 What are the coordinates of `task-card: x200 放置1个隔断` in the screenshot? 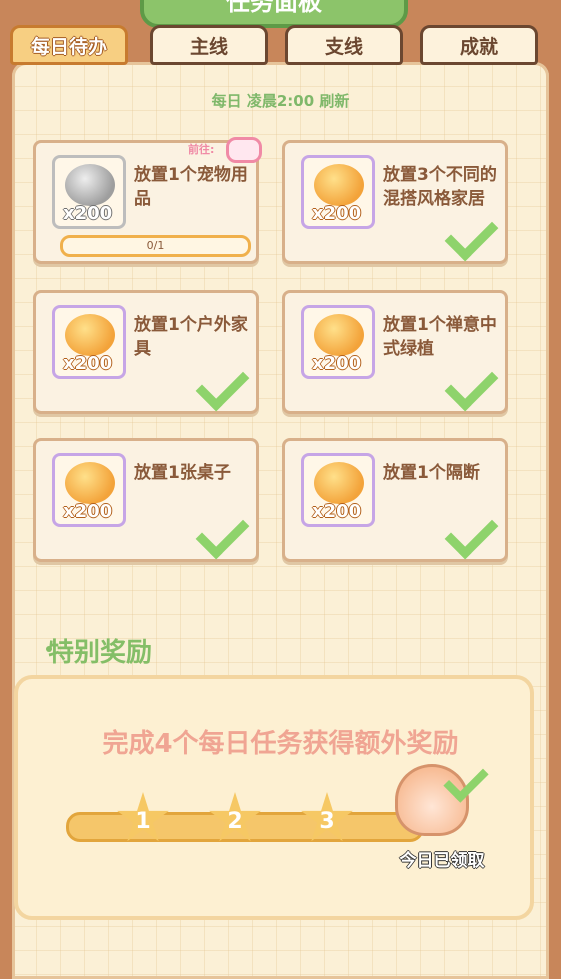 It's located at (395, 500).